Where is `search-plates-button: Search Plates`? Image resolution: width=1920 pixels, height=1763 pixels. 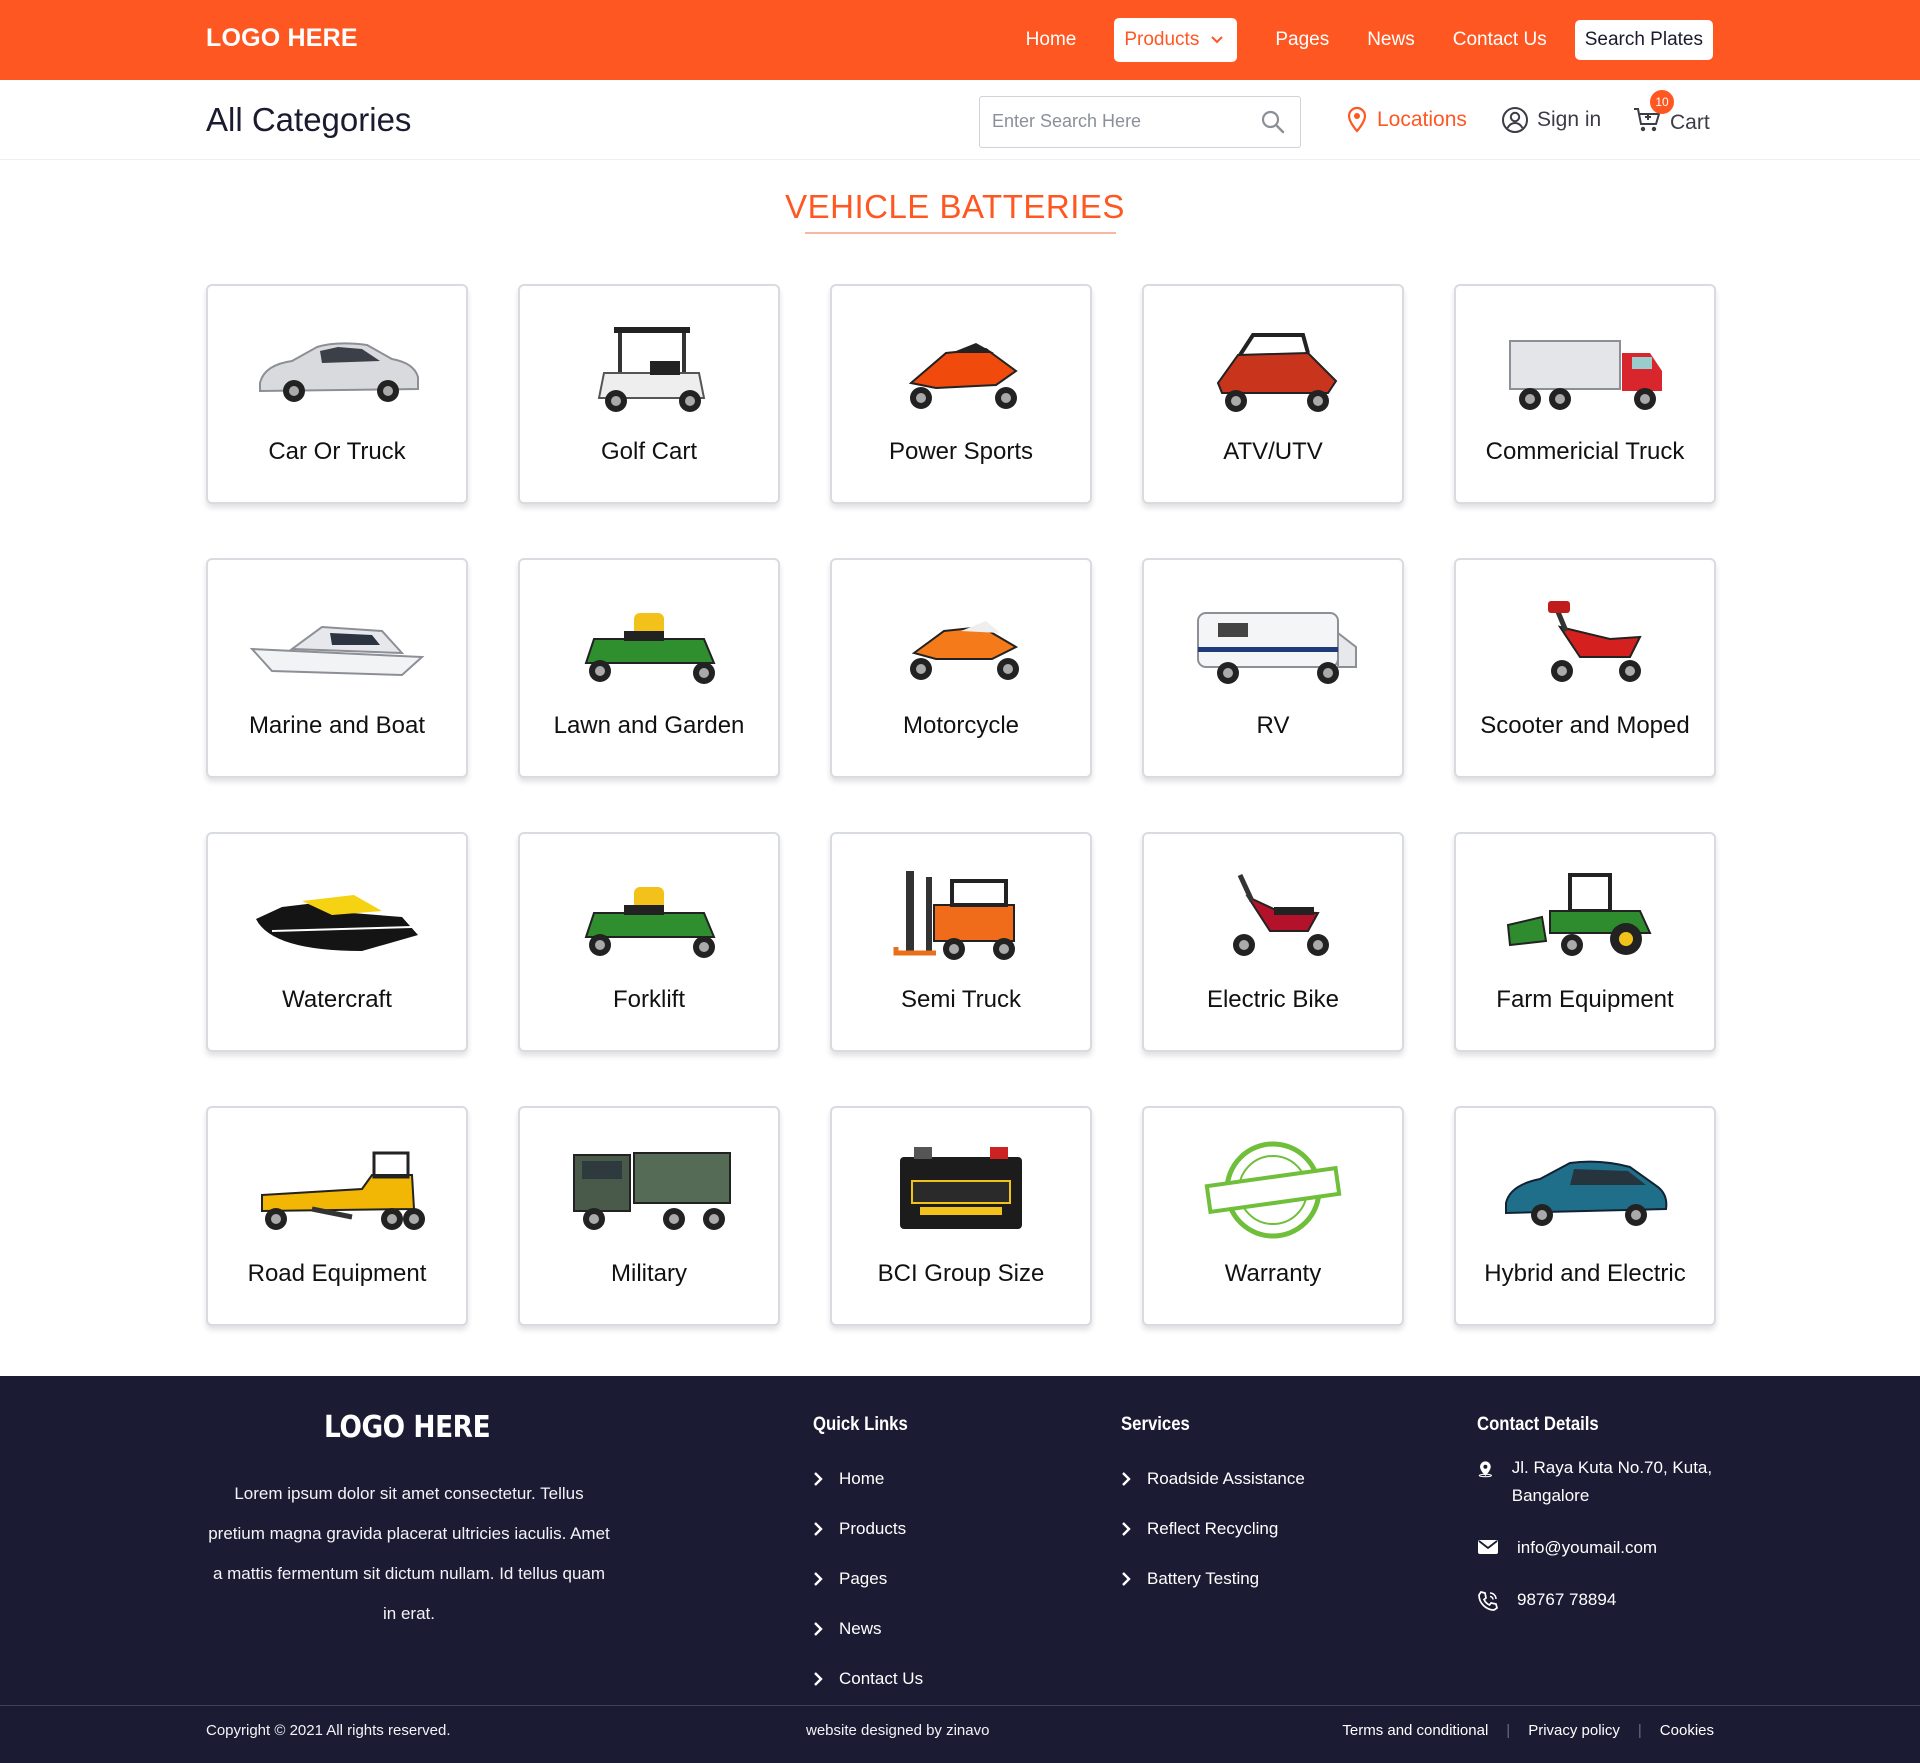 search-plates-button: Search Plates is located at coordinates (1643, 40).